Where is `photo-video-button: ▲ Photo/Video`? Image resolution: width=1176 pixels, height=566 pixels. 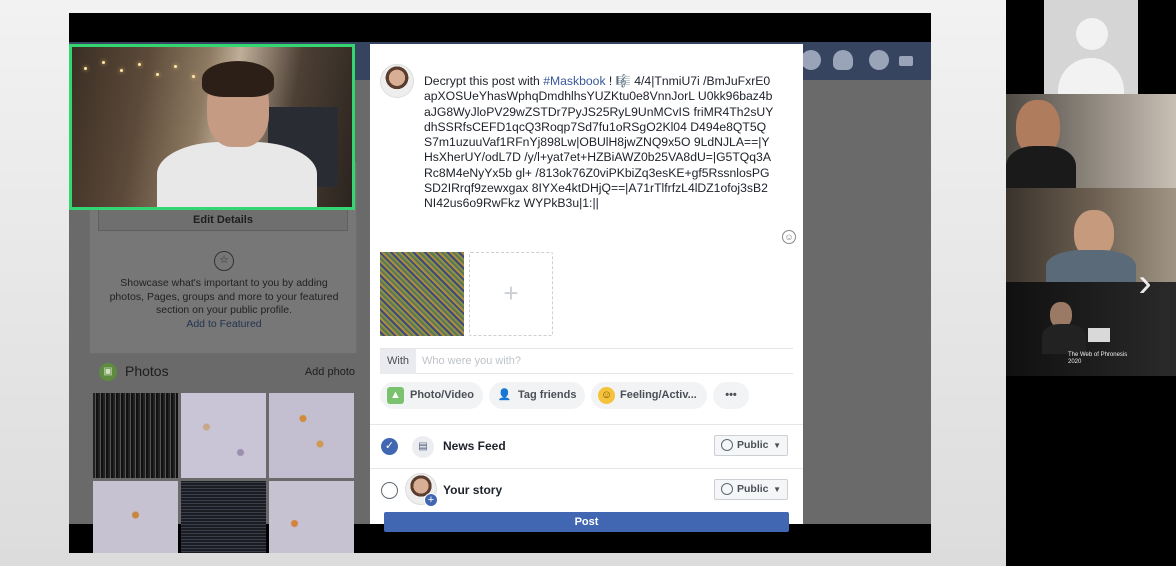
photo-video-button: ▲ Photo/Video is located at coordinates (431, 395).